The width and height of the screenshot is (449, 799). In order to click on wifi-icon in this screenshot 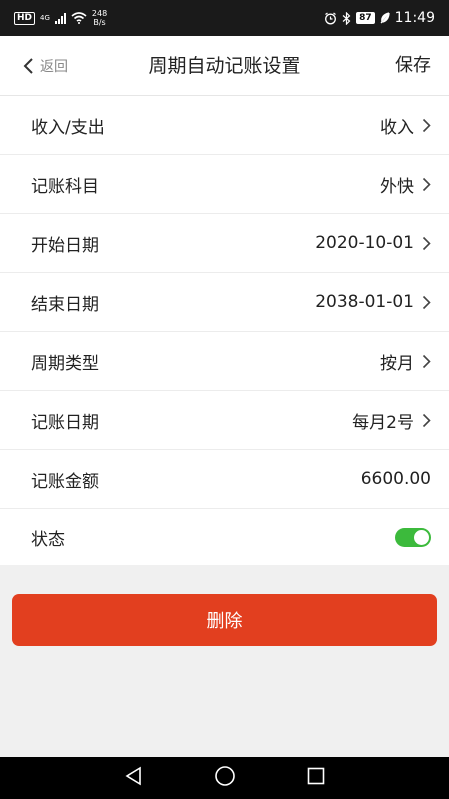, I will do `click(79, 18)`.